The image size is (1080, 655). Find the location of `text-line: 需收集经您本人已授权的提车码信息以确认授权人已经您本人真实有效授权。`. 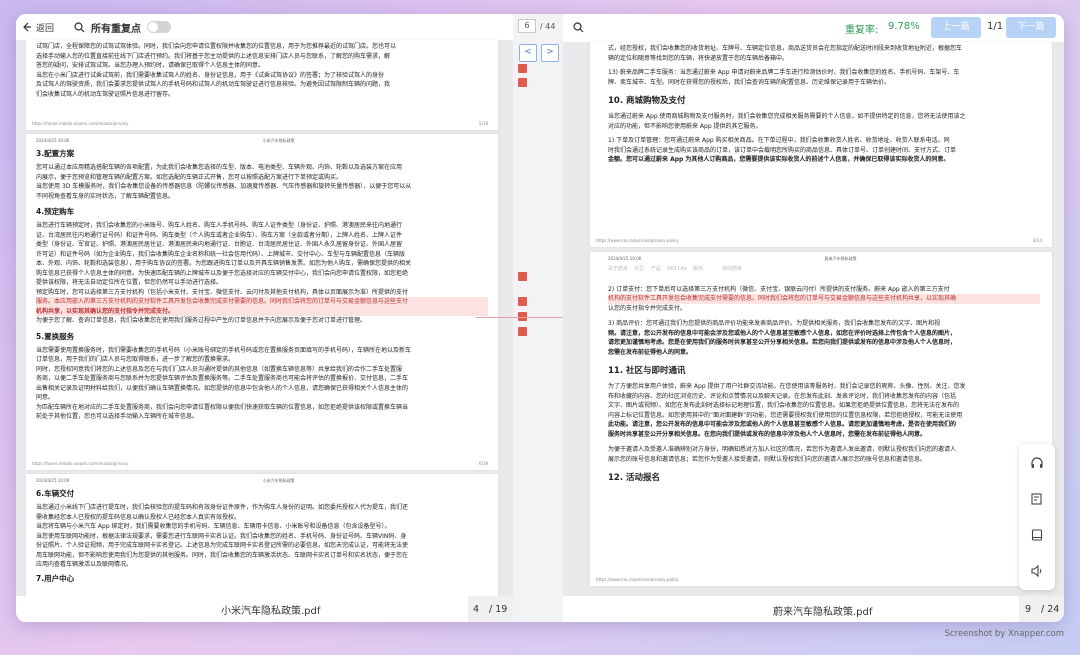

text-line: 需收集经您本人已授权的提车码信息以确认授权人已经您本人真实有效授权。 is located at coordinates (138, 517).